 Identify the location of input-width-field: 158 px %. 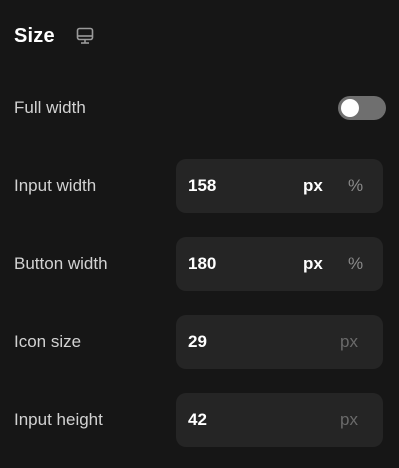
(279, 186).